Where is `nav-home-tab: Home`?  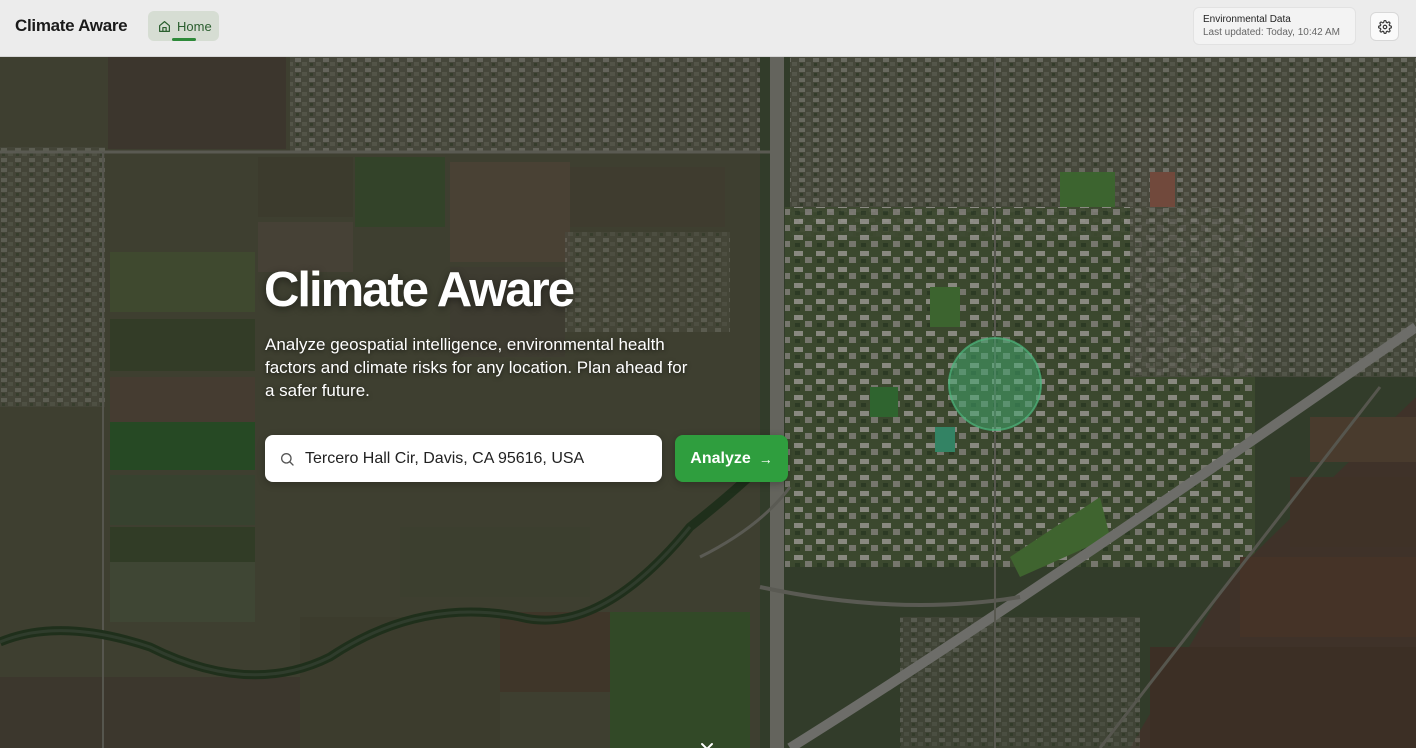 nav-home-tab: Home is located at coordinates (183, 26).